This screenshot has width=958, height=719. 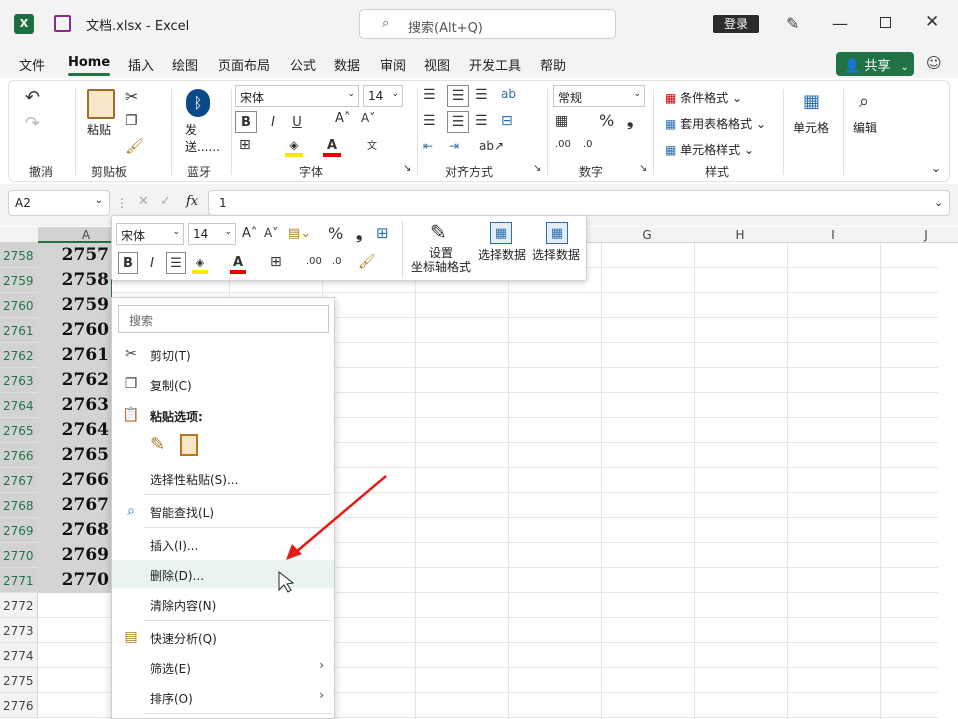 What do you see at coordinates (286, 581) in the screenshot?
I see `mouse-cursor-icon` at bounding box center [286, 581].